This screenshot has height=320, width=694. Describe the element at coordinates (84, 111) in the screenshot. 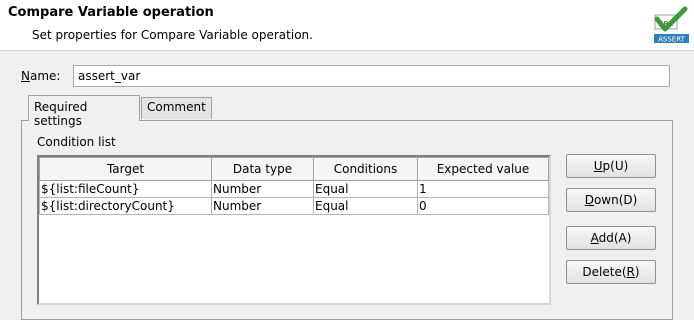

I see `tab-required-settings: Required settings` at that location.